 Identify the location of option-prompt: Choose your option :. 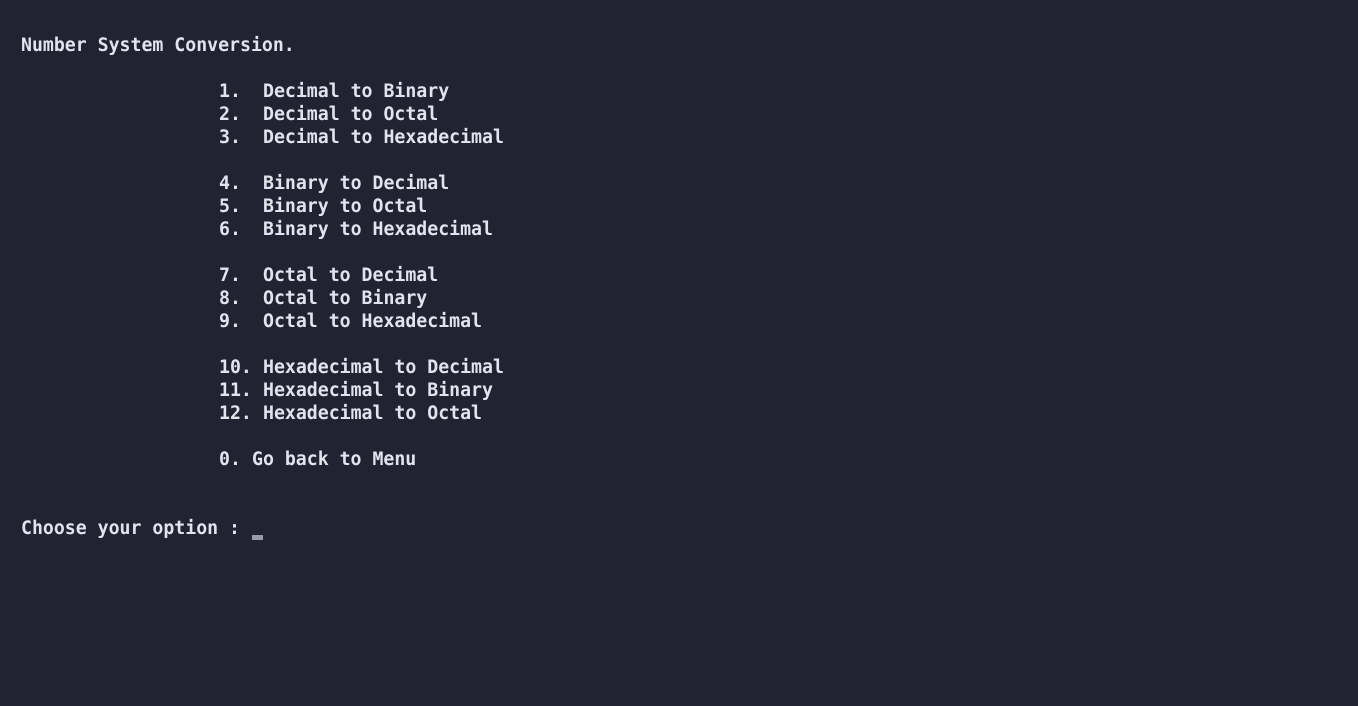
(130, 528).